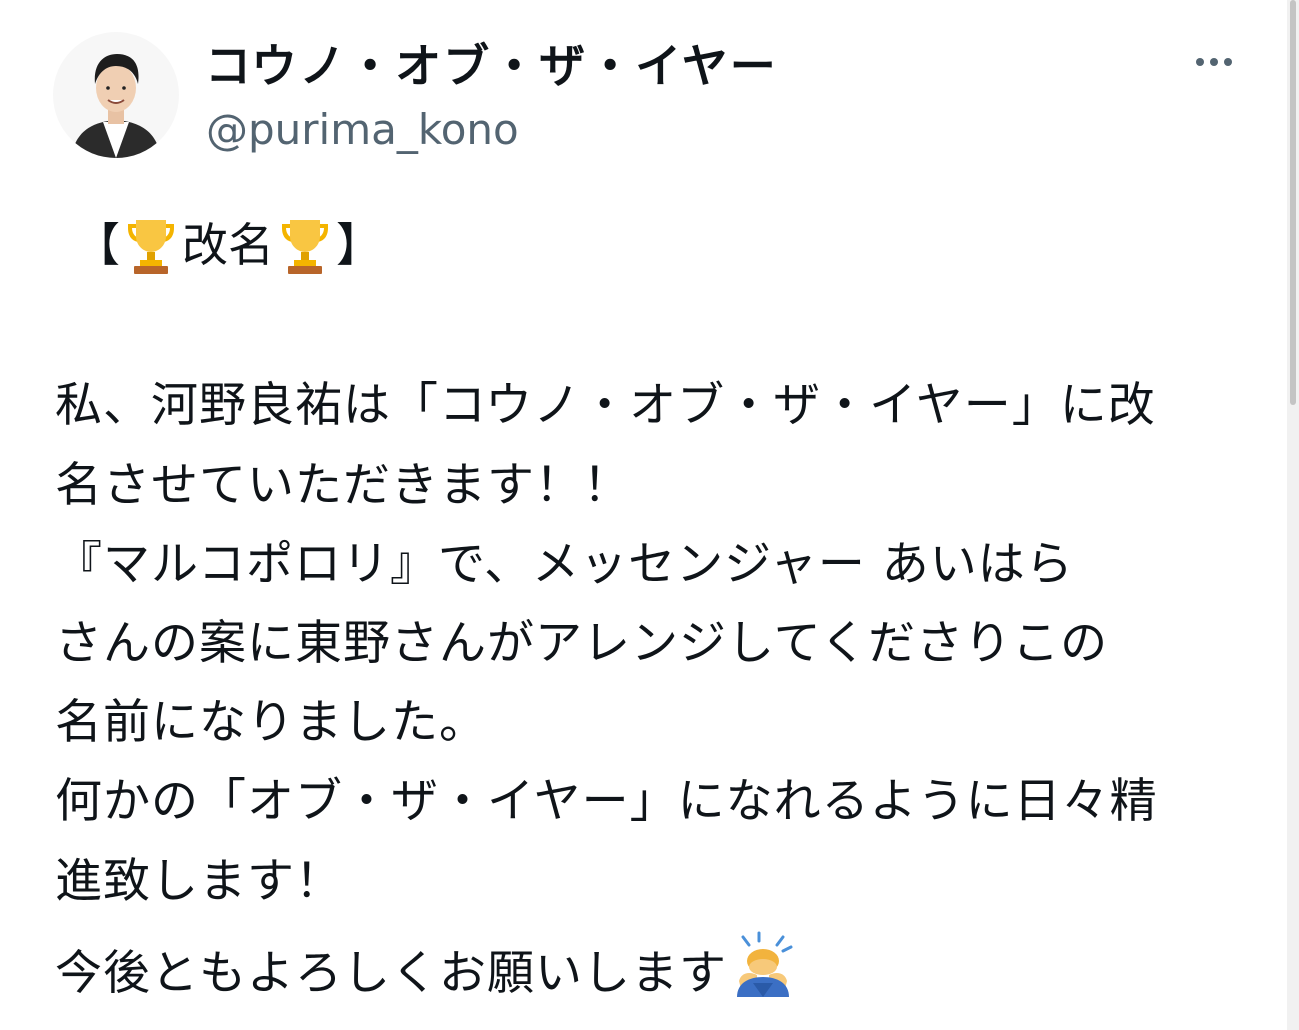  Describe the element at coordinates (564, 564) in the screenshot. I see `tweet-text-line: 『マルコポロリ』で、メッセンジャー あいはら` at that location.